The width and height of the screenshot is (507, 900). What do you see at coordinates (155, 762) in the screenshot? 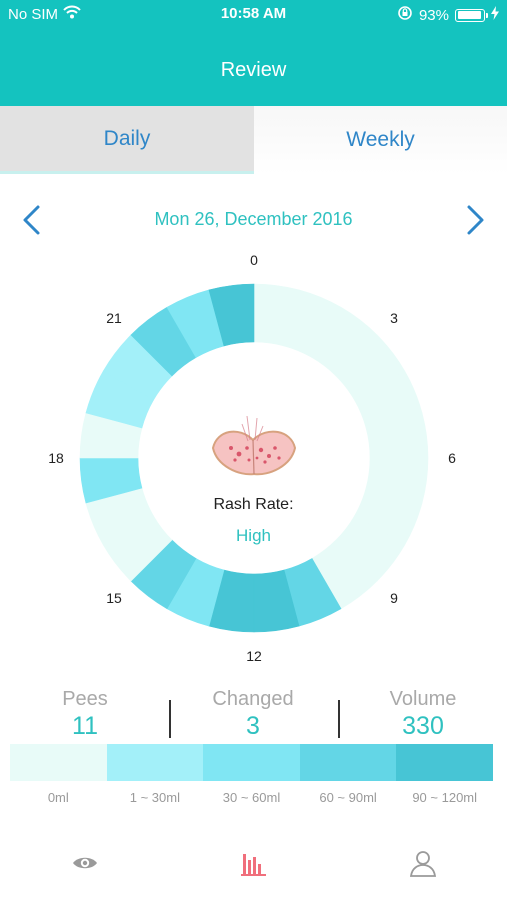
I see `legend-swatch-1-30ml` at bounding box center [155, 762].